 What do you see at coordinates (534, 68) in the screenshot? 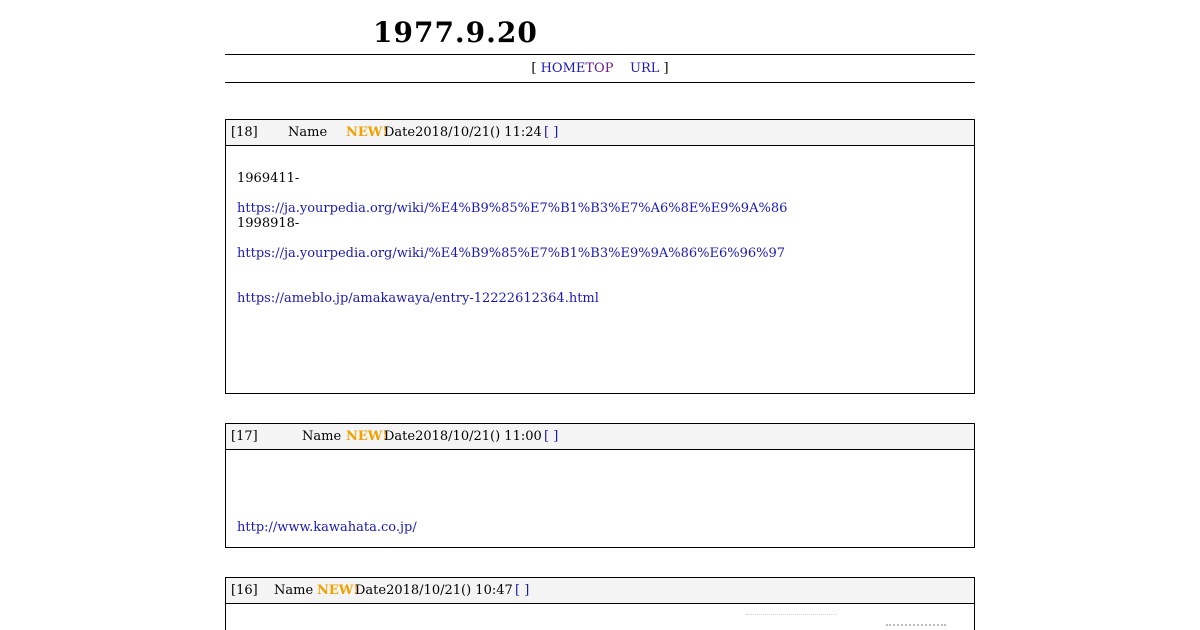
I see `nav-bracket-open: [` at bounding box center [534, 68].